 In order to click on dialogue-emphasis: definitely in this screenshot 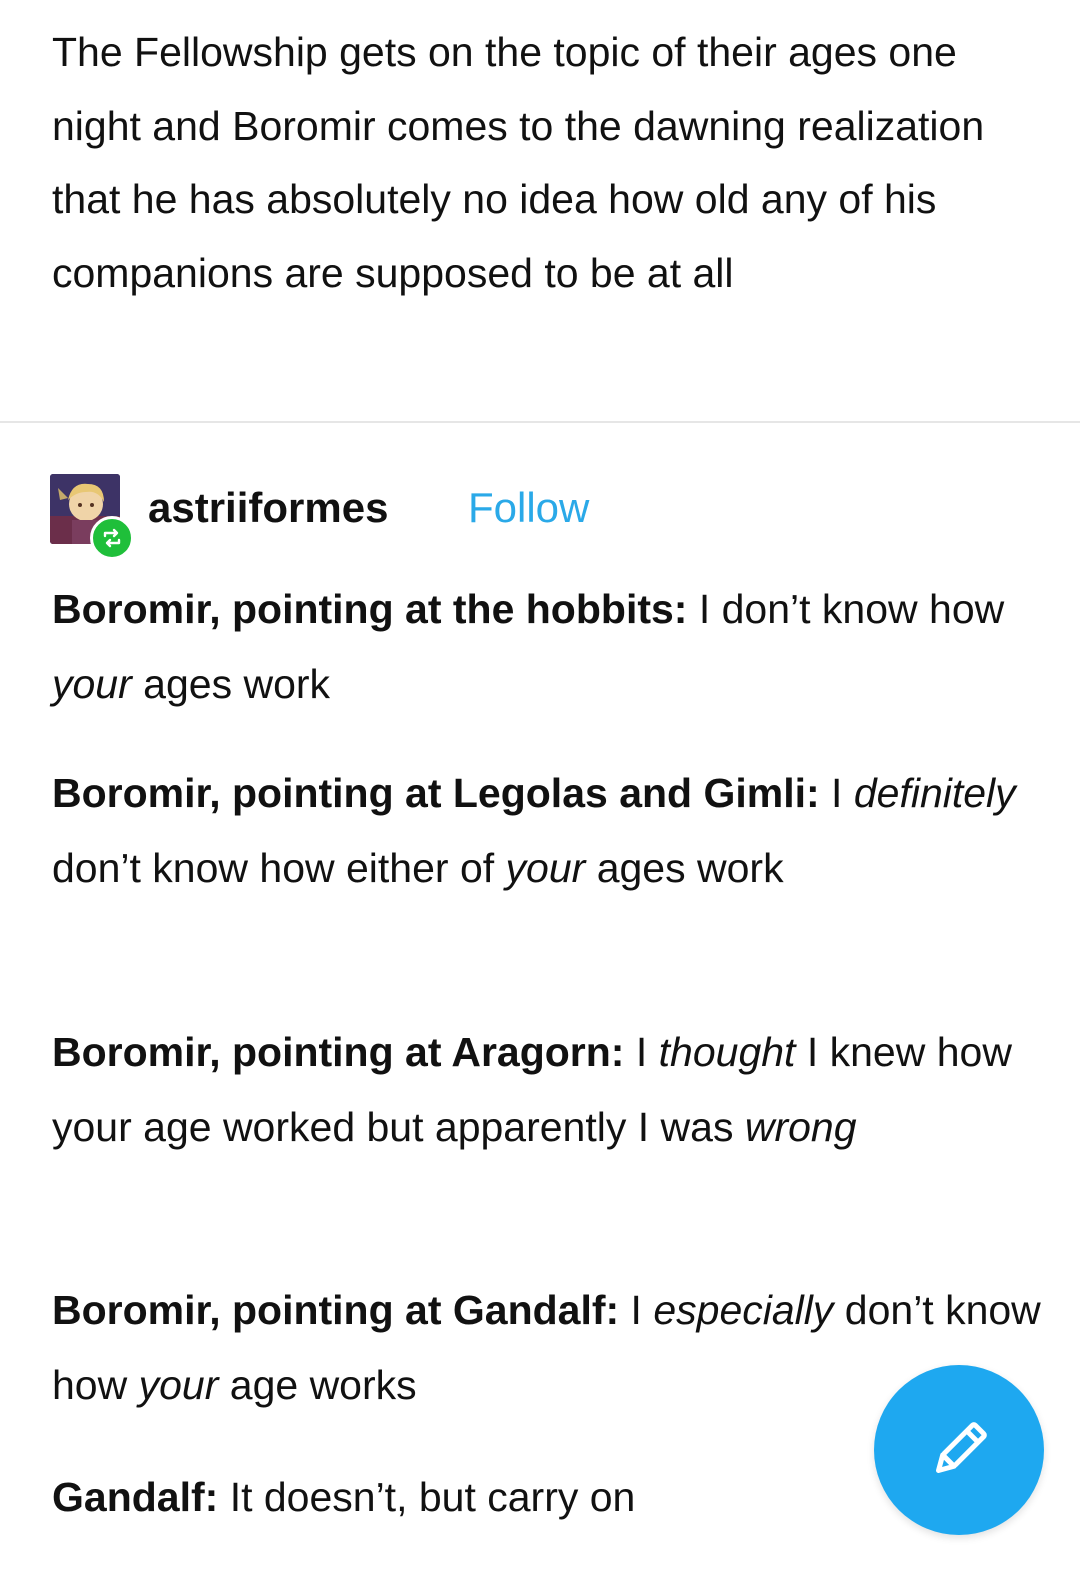, I will do `click(934, 793)`.